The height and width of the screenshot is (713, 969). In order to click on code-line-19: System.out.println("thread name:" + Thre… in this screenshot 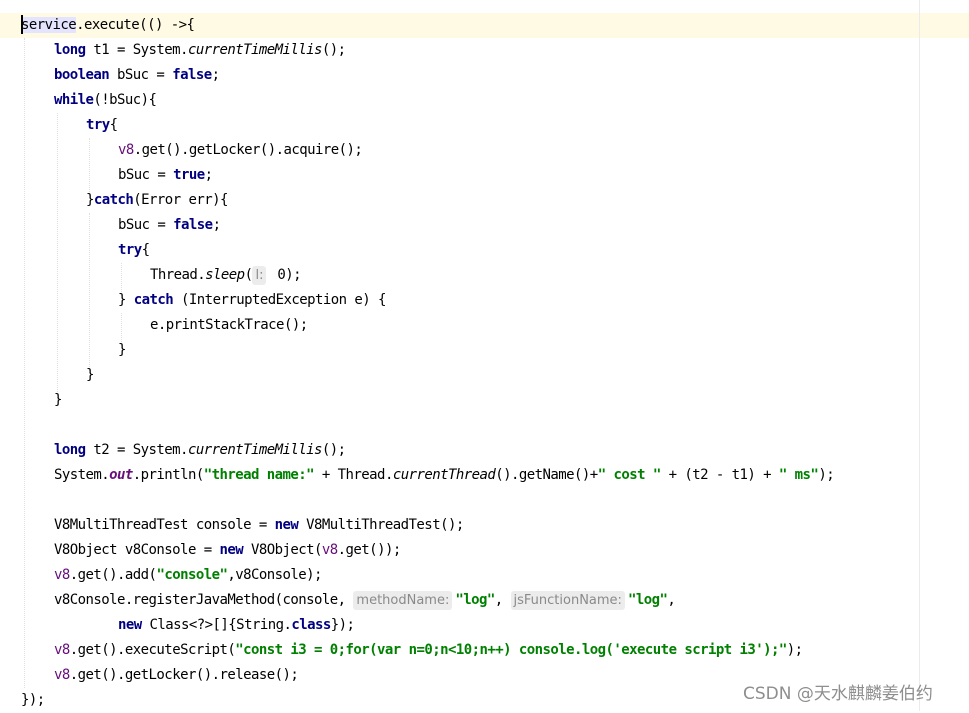, I will do `click(417, 475)`.